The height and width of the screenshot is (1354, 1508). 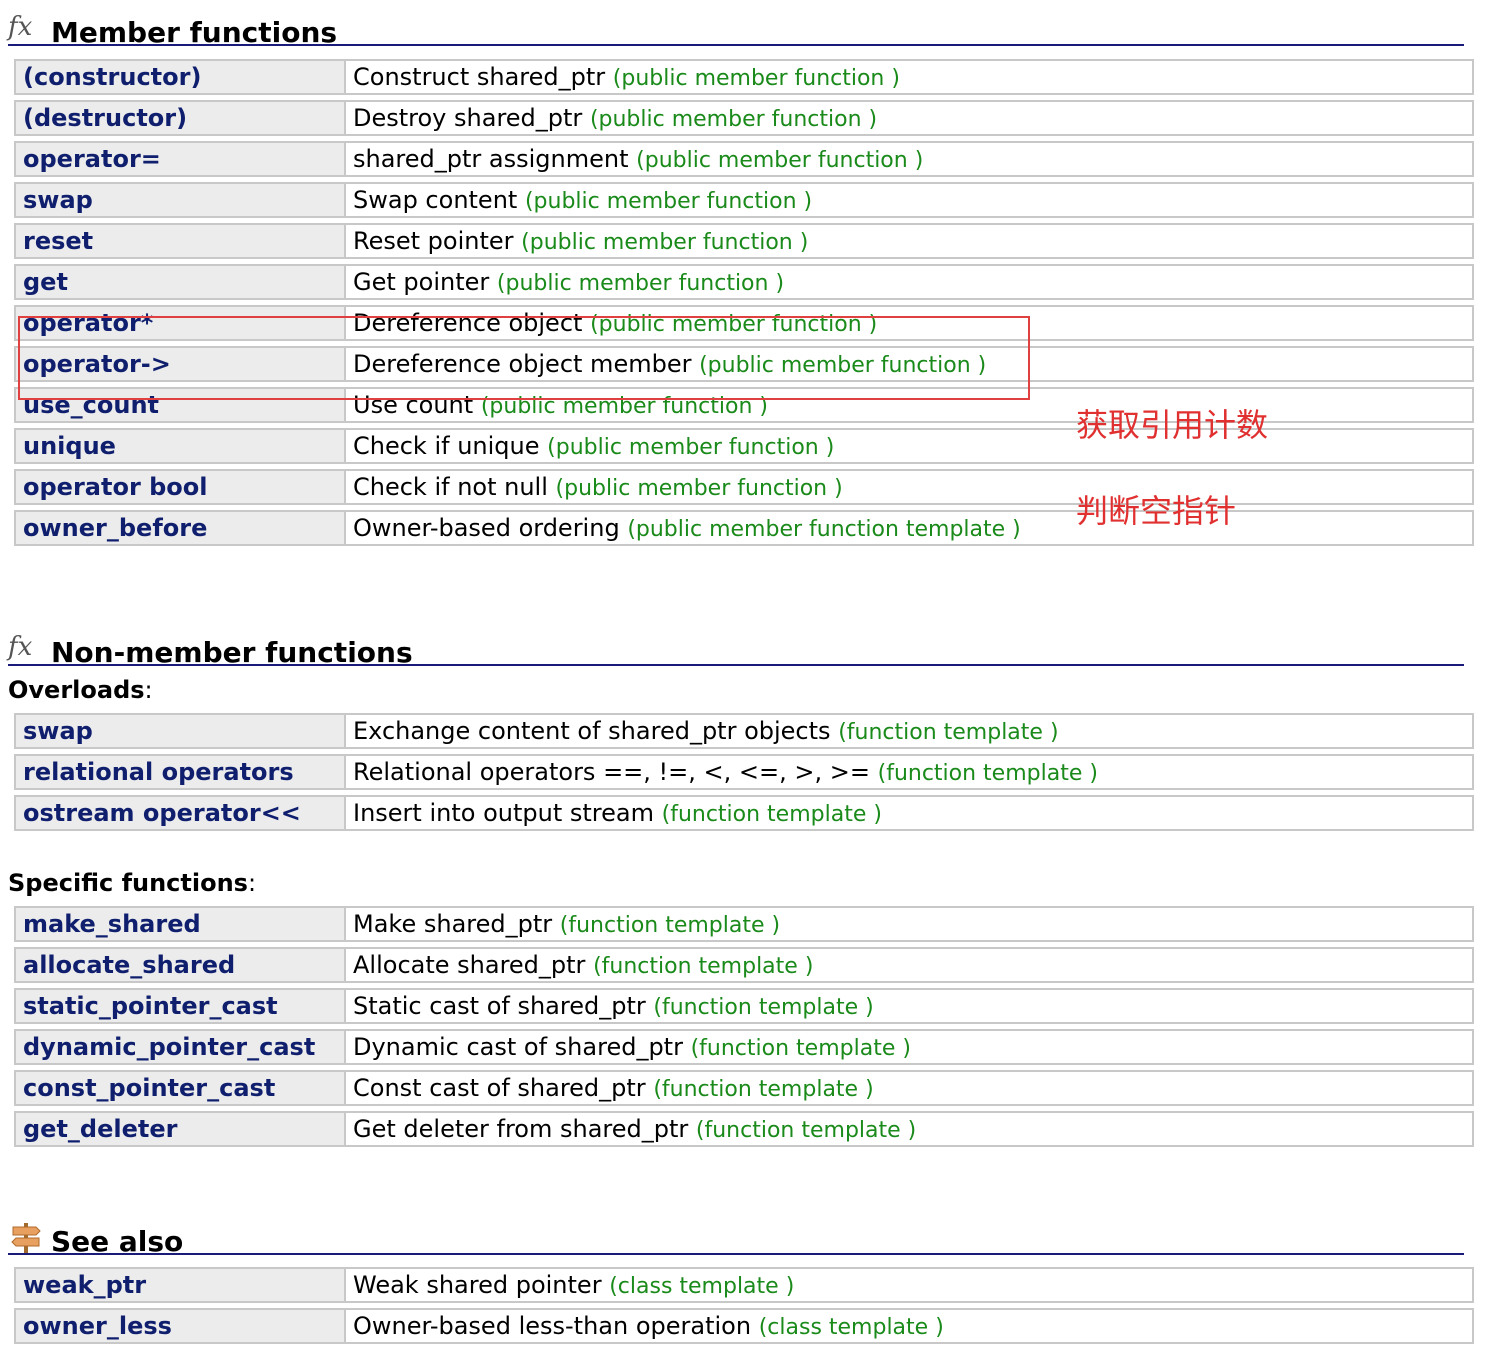 I want to click on function-link: operator->, so click(x=180, y=364).